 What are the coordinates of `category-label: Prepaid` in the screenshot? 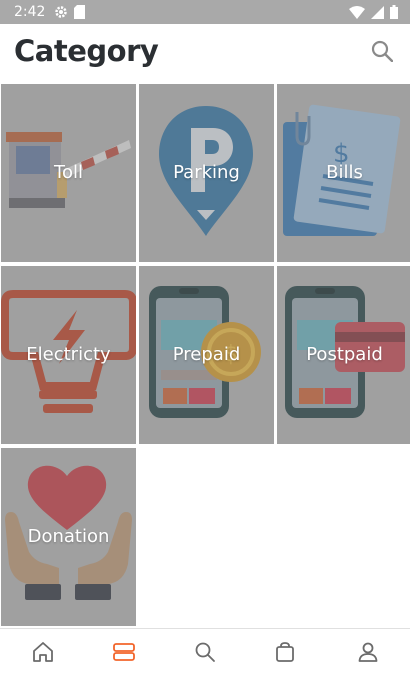 It's located at (206, 354).